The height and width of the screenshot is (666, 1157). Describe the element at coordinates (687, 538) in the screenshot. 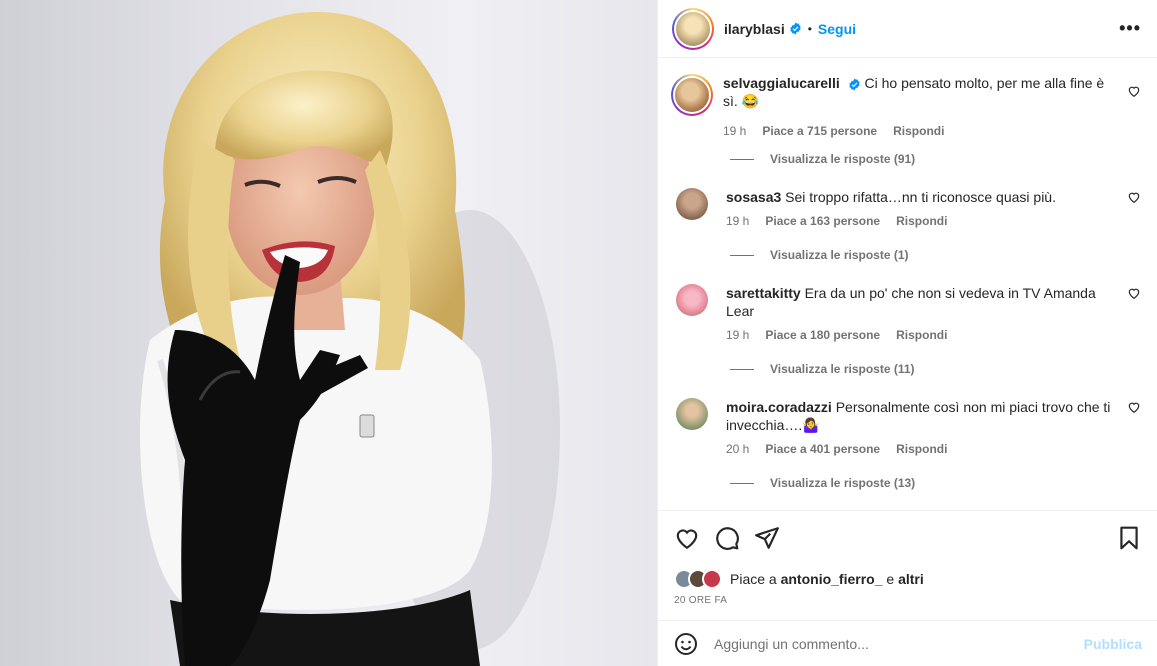

I see `like-heart-icon` at that location.